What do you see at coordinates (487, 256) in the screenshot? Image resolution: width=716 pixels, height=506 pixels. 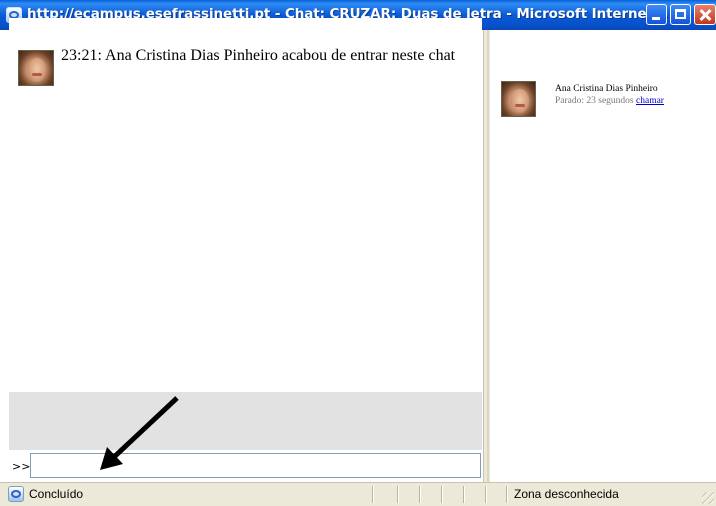 I see `frame-splitter` at bounding box center [487, 256].